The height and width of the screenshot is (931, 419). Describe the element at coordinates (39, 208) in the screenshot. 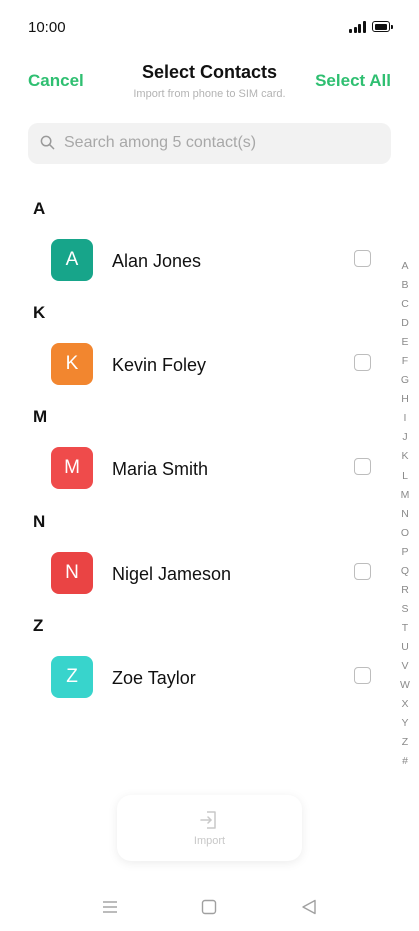

I see `section-letter-a: A` at that location.